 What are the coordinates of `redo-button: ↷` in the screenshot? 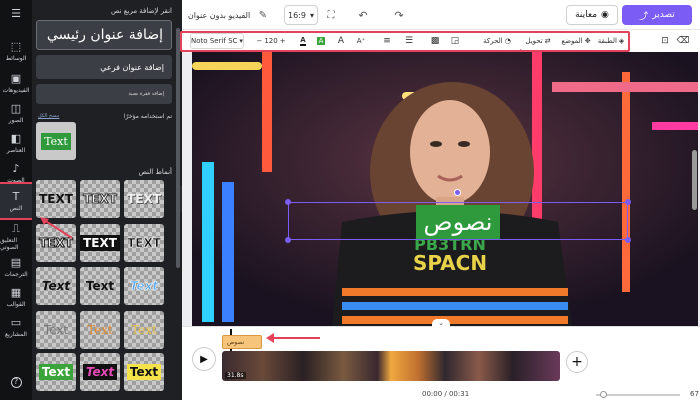 It's located at (399, 15).